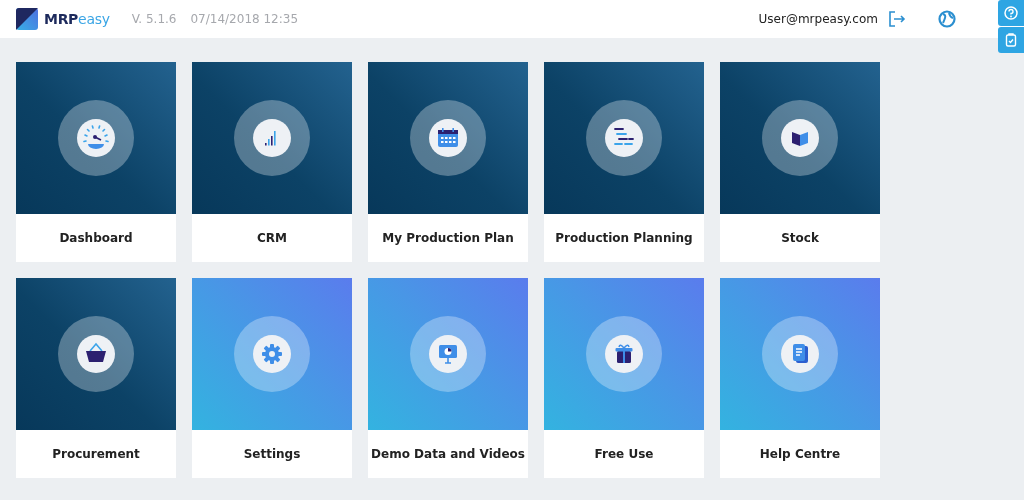 This screenshot has height=500, width=1024. What do you see at coordinates (448, 138) in the screenshot?
I see `calendar-icon` at bounding box center [448, 138].